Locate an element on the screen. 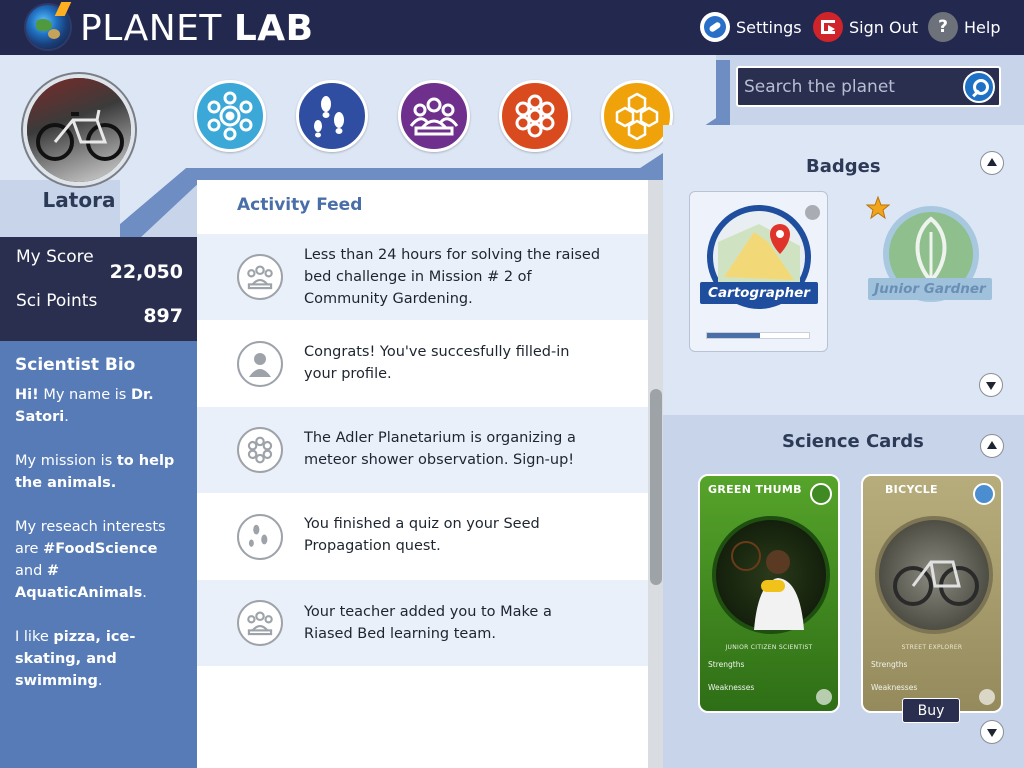 This screenshot has height=768, width=1024. feed-title: Activity Feed is located at coordinates (300, 205).